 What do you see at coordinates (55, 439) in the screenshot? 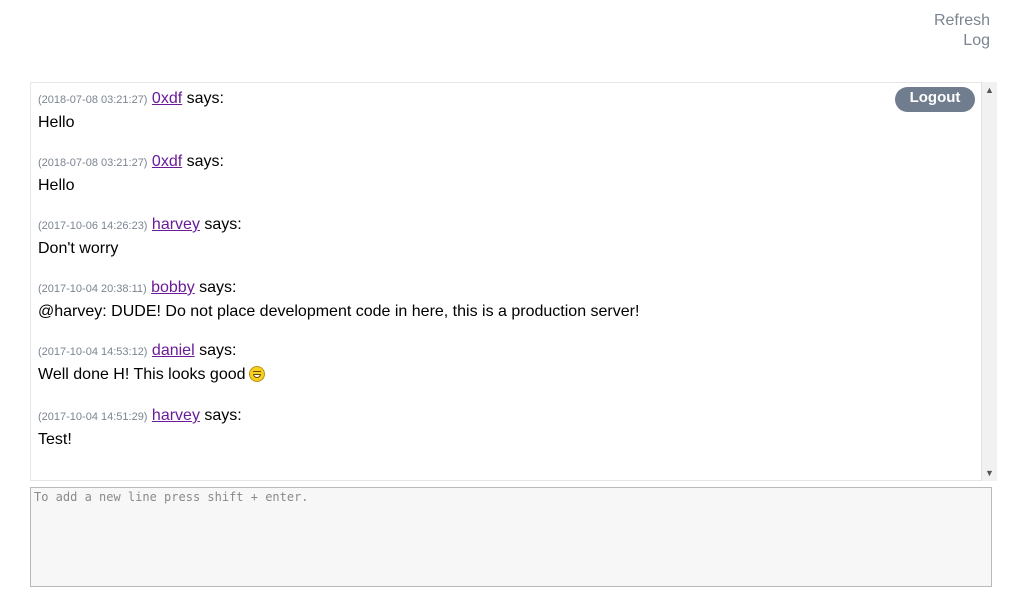
I see `message-text: Test!` at bounding box center [55, 439].